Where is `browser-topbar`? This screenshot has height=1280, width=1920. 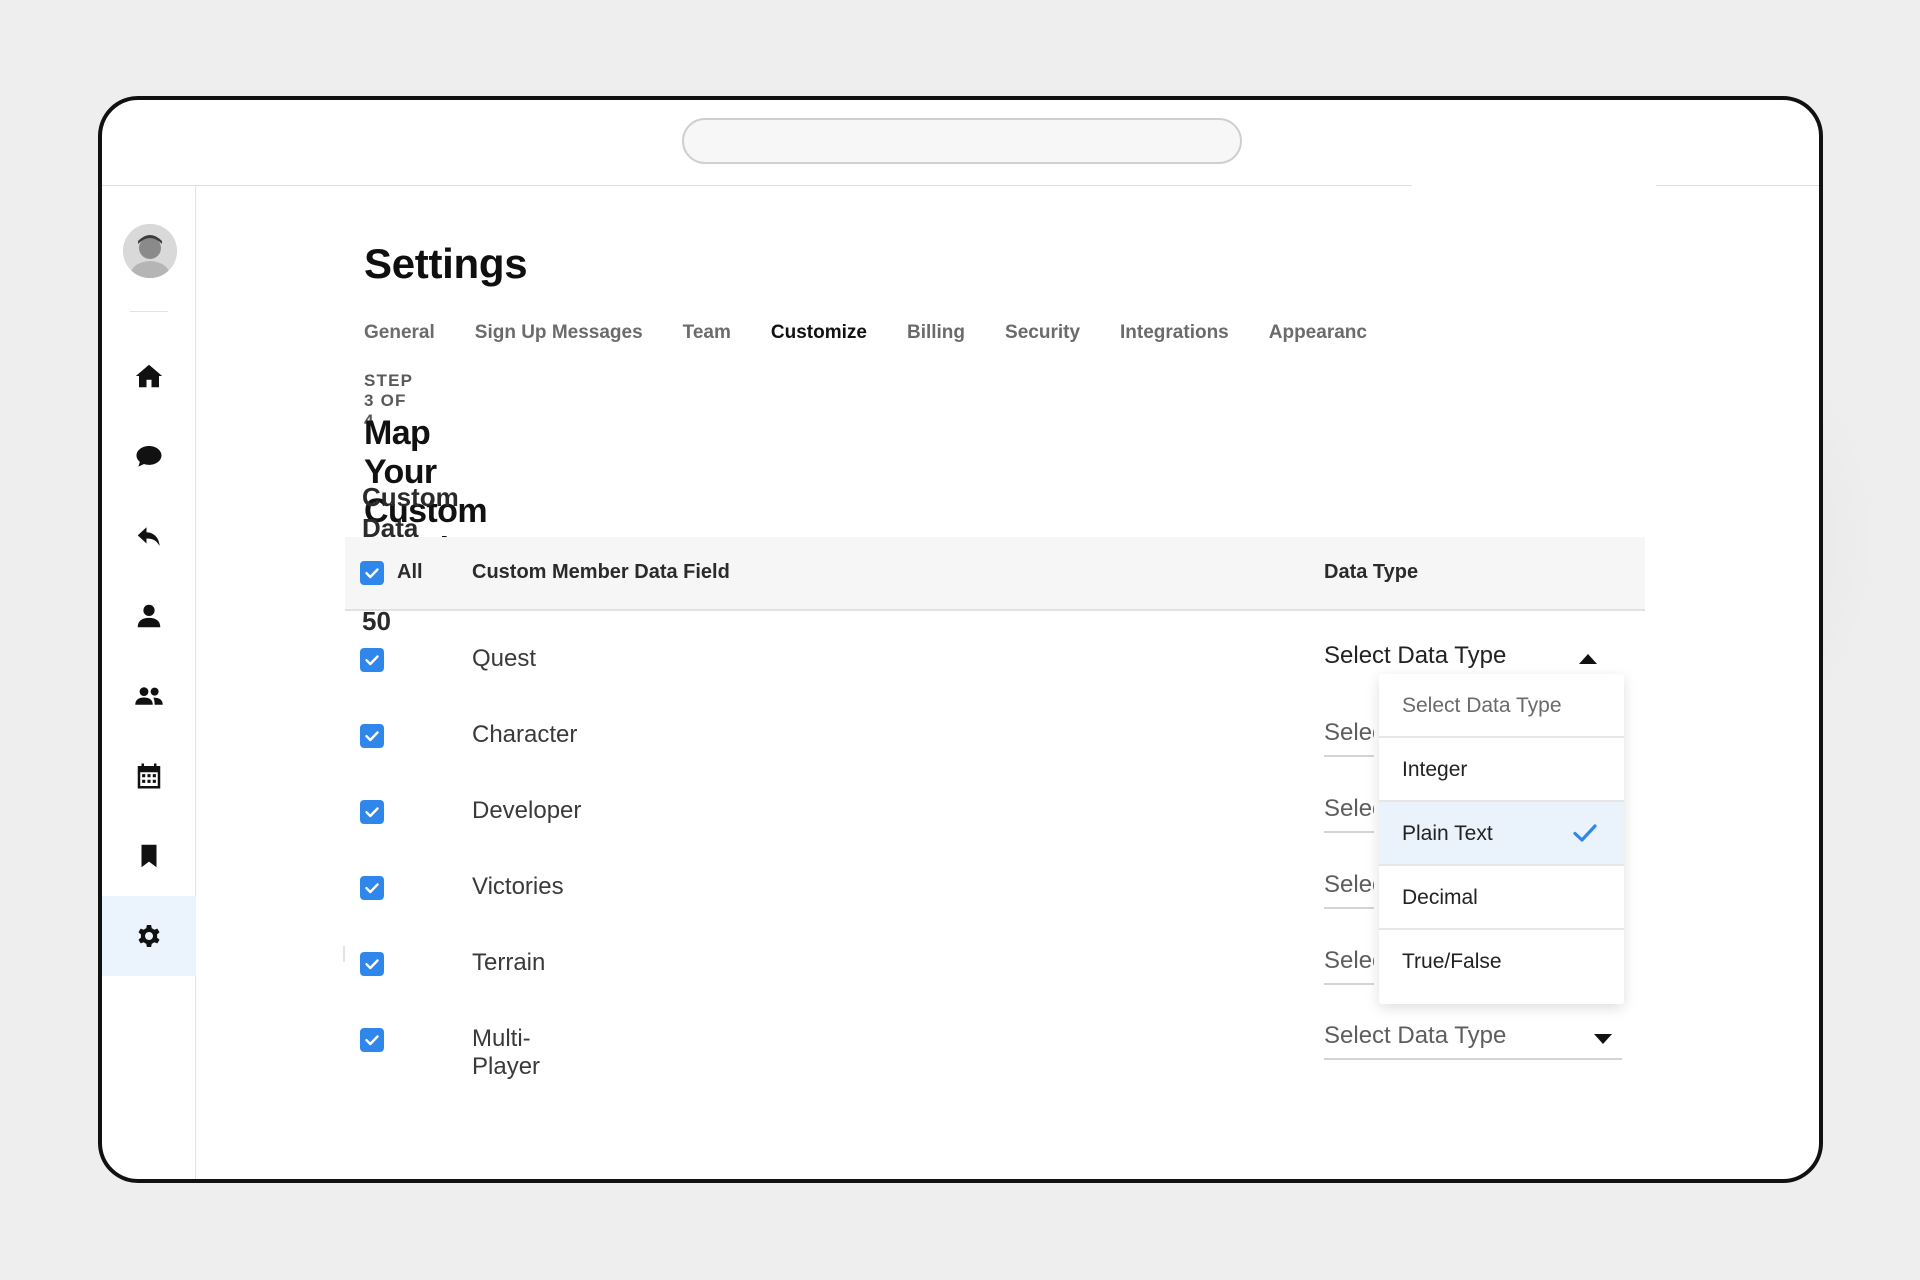
browser-topbar is located at coordinates (960, 143).